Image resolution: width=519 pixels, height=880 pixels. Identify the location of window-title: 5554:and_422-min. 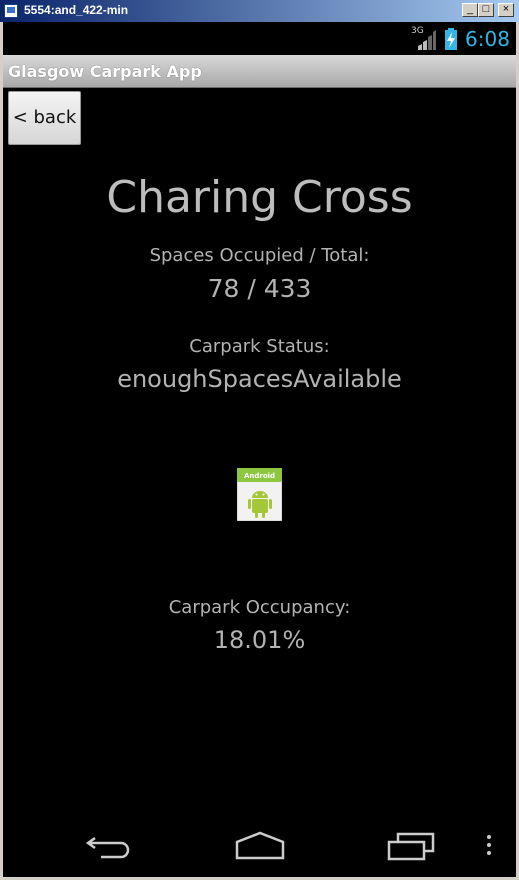
(76, 10).